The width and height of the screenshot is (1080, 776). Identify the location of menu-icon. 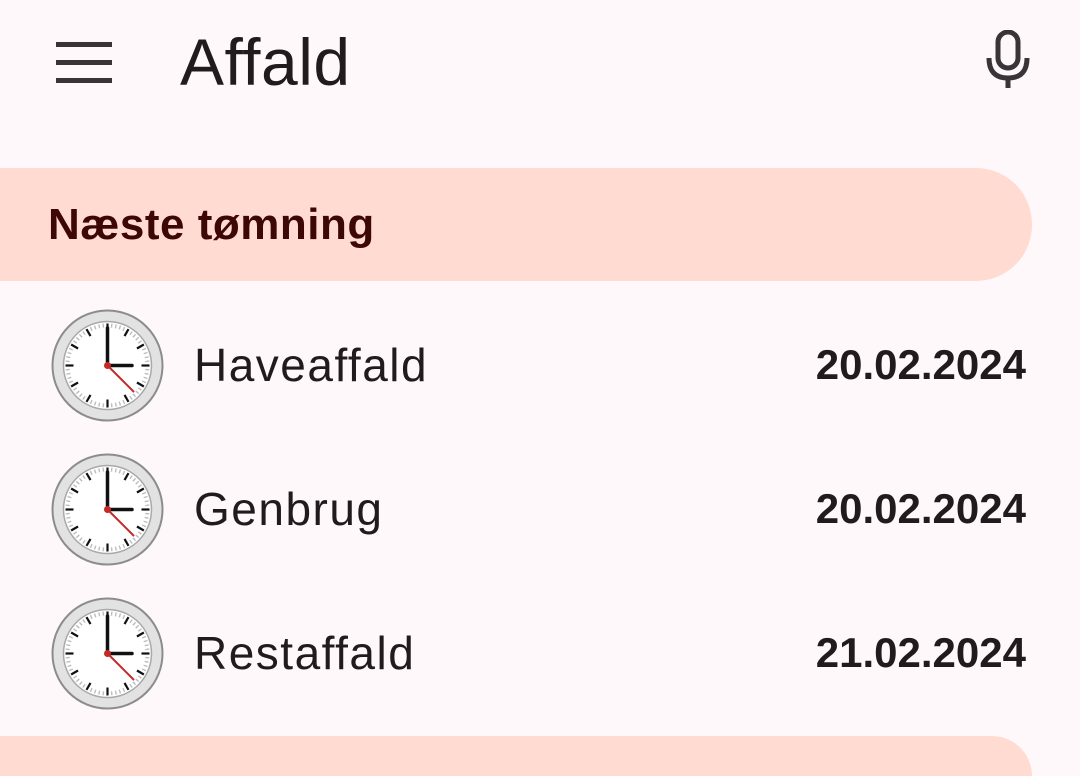
(84, 62).